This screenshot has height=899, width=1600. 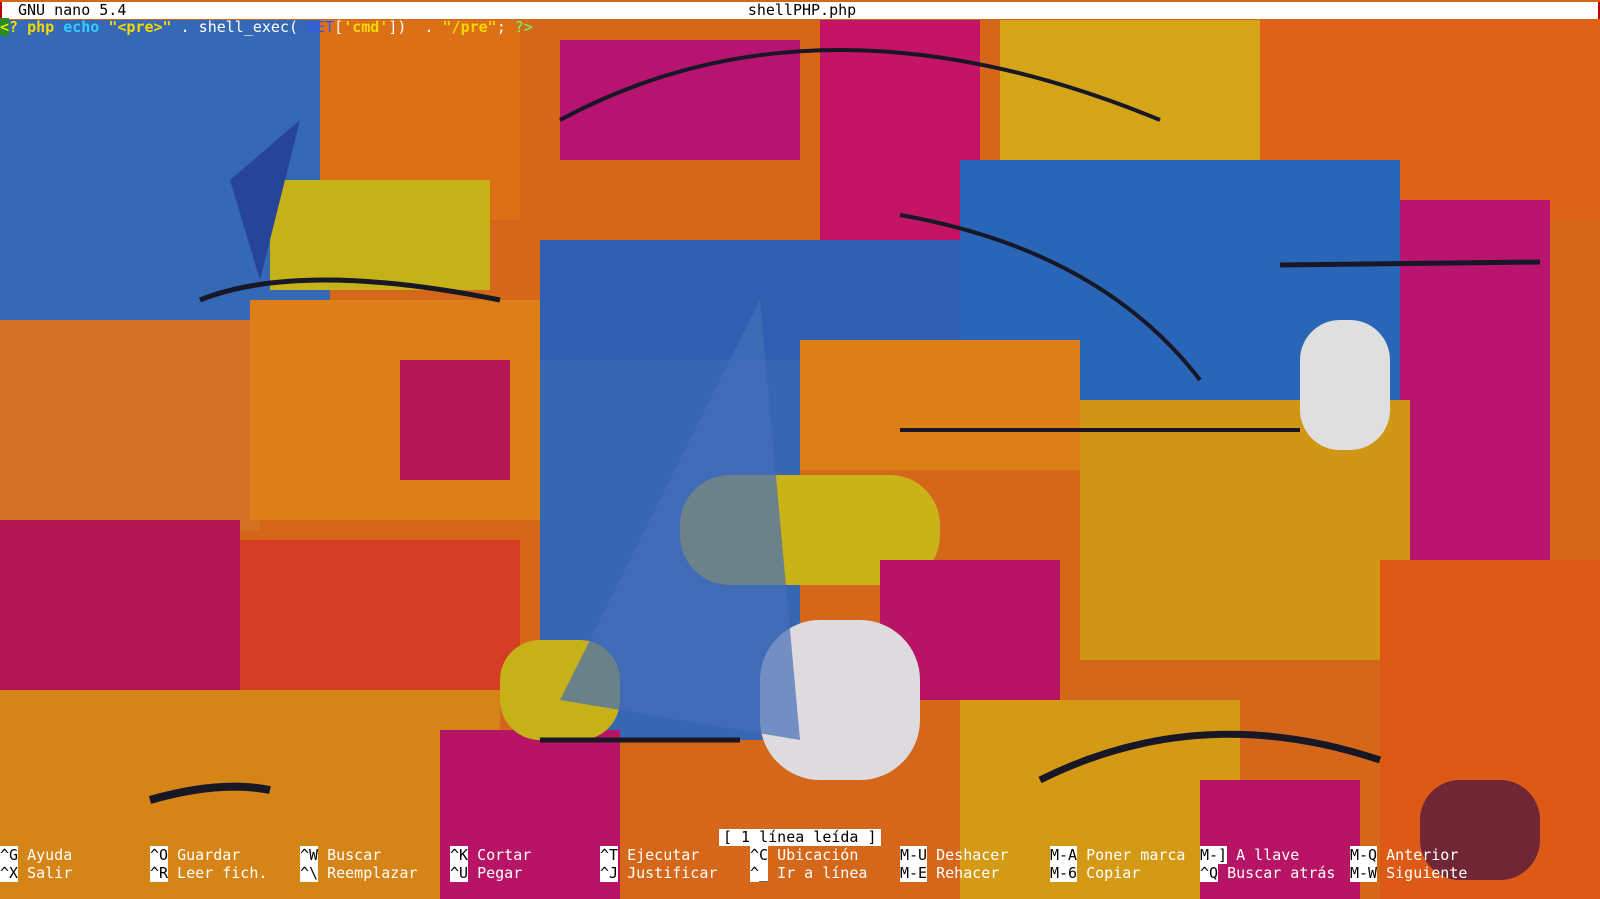 What do you see at coordinates (309, 873) in the screenshot?
I see `shortcut-key: ^\` at bounding box center [309, 873].